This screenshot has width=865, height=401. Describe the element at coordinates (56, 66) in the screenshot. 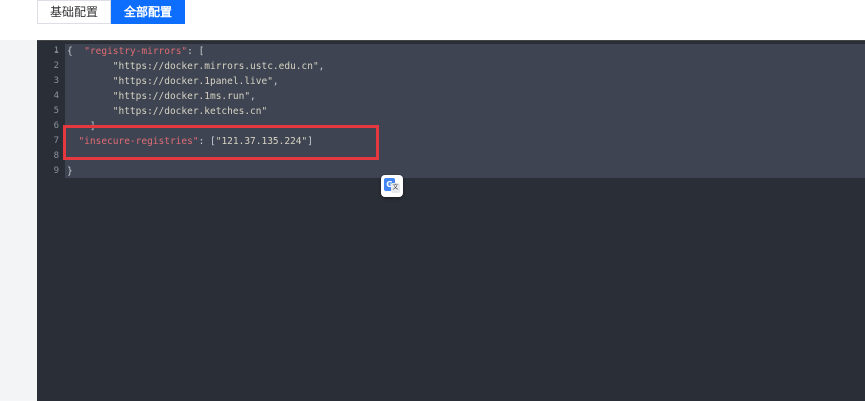

I see `line-number: 2` at that location.